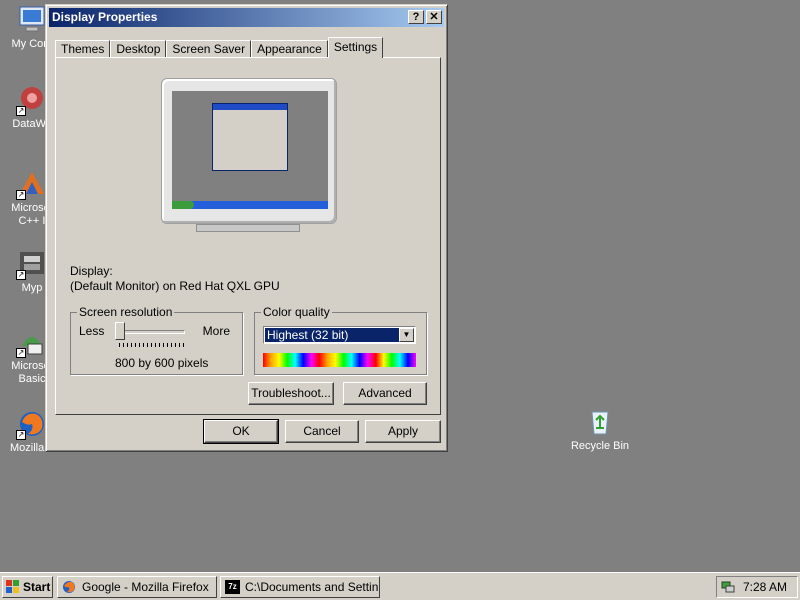 The width and height of the screenshot is (800, 600). Describe the element at coordinates (728, 588) in the screenshot. I see `network-icon` at that location.